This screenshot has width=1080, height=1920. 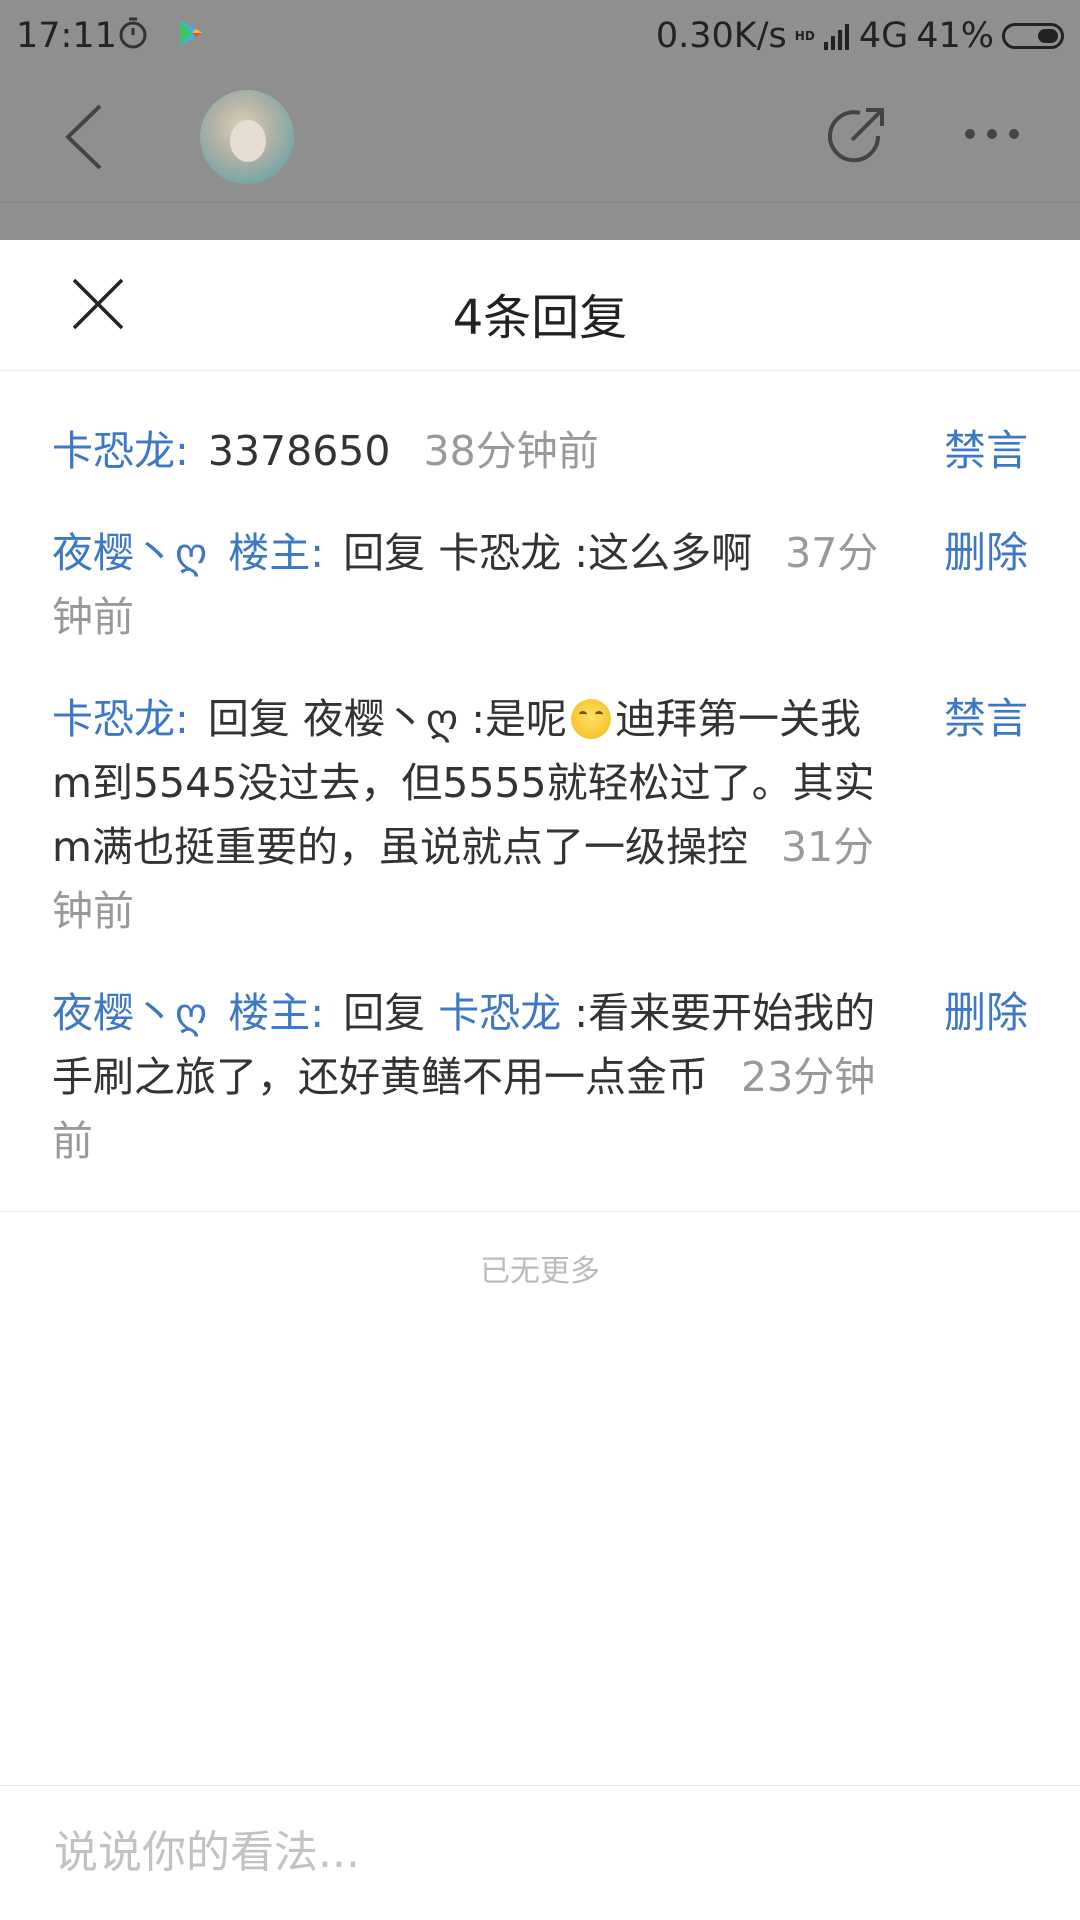 I want to click on network-speed: 0.30K/s, so click(x=721, y=36).